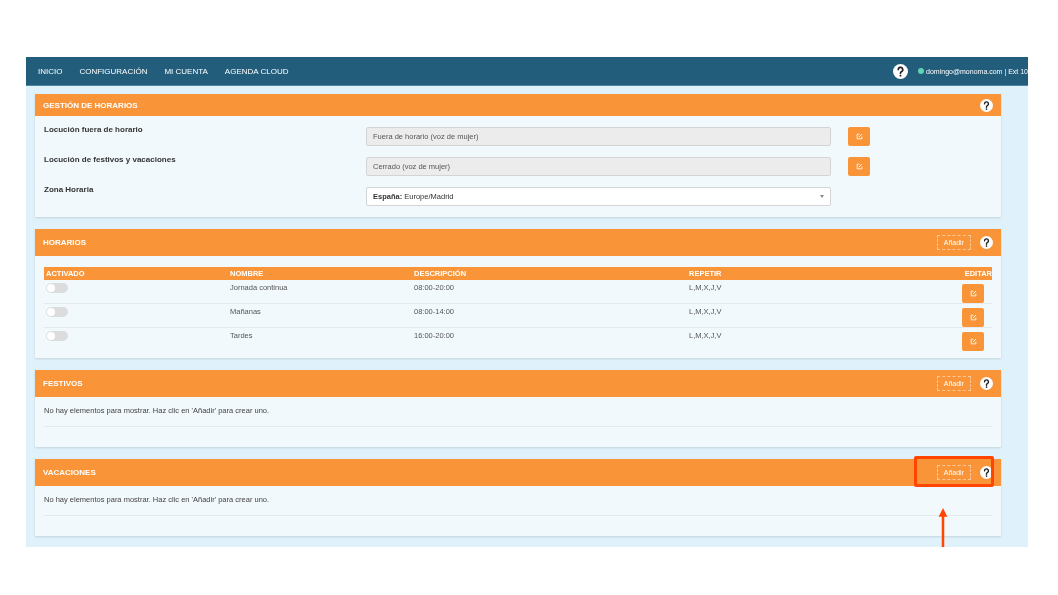  I want to click on nav-link: MI CUENTA, so click(186, 71).